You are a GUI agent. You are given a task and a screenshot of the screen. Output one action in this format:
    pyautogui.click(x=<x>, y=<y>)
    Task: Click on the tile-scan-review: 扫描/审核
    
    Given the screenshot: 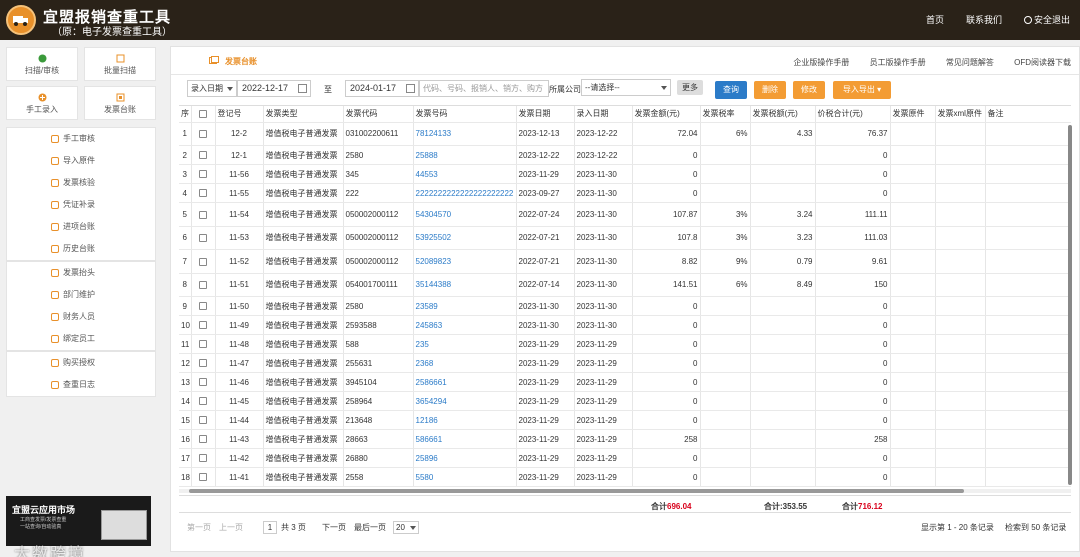 What is the action you would take?
    pyautogui.click(x=42, y=64)
    